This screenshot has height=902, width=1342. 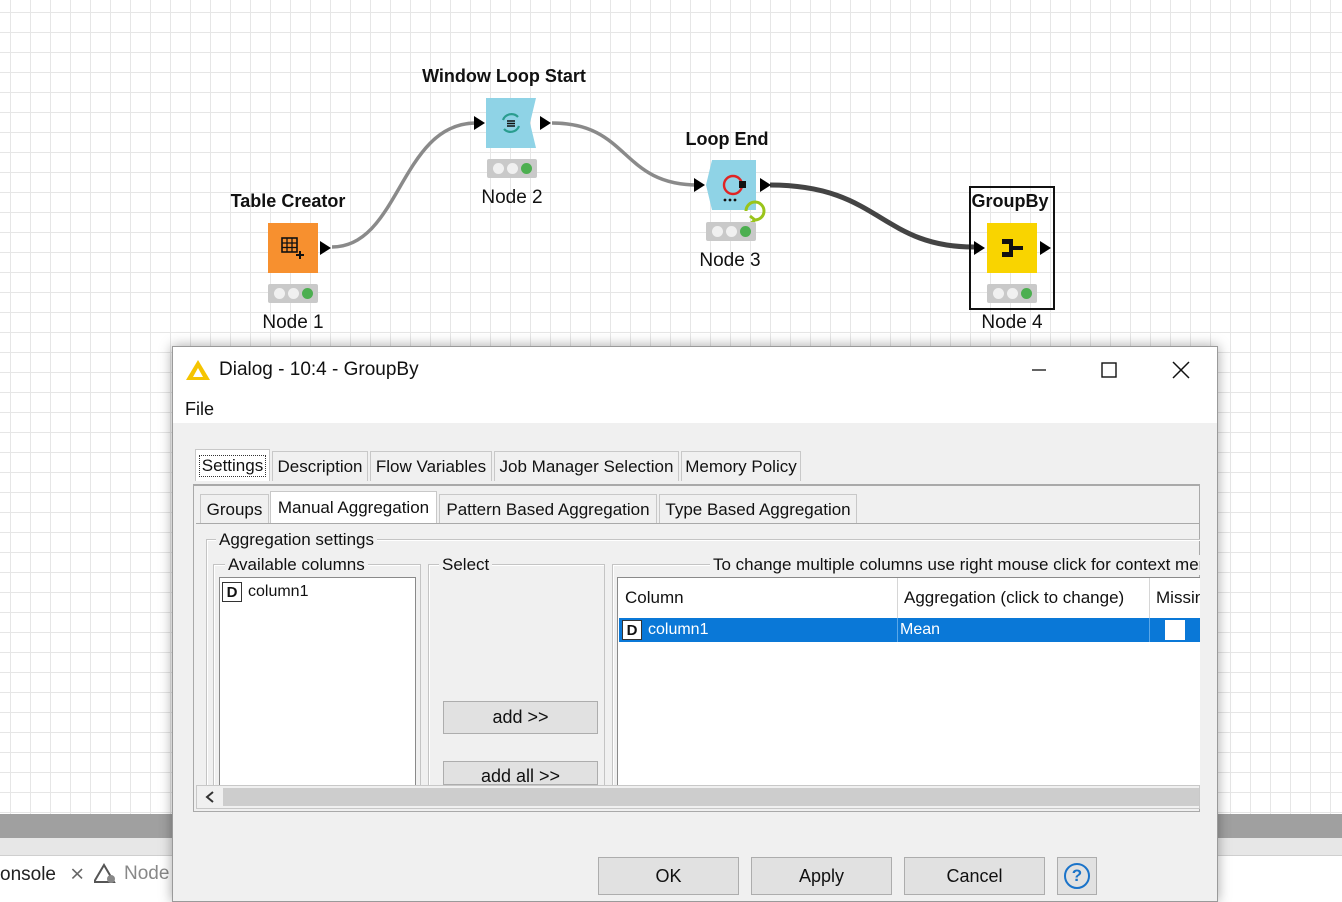 What do you see at coordinates (727, 139) in the screenshot?
I see `node-title: Loop End` at bounding box center [727, 139].